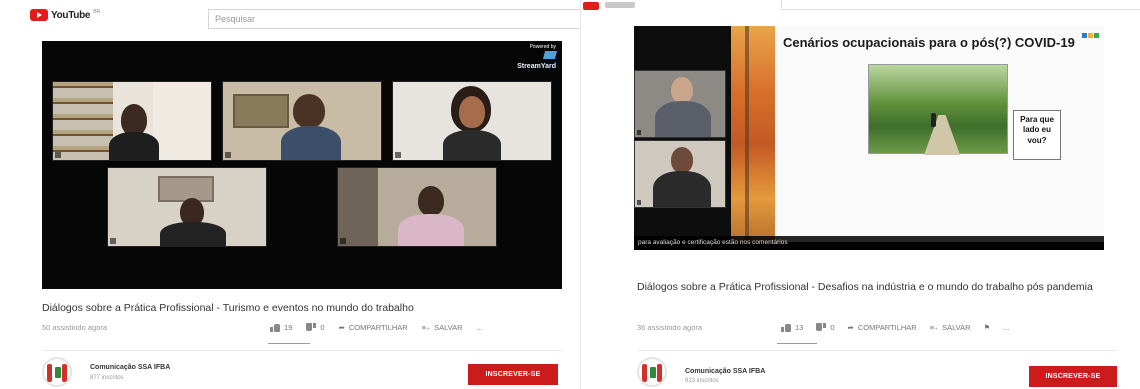 The width and height of the screenshot is (1140, 389). Describe the element at coordinates (107, 378) in the screenshot. I see `subscriber-count: 877 inscritos` at that location.